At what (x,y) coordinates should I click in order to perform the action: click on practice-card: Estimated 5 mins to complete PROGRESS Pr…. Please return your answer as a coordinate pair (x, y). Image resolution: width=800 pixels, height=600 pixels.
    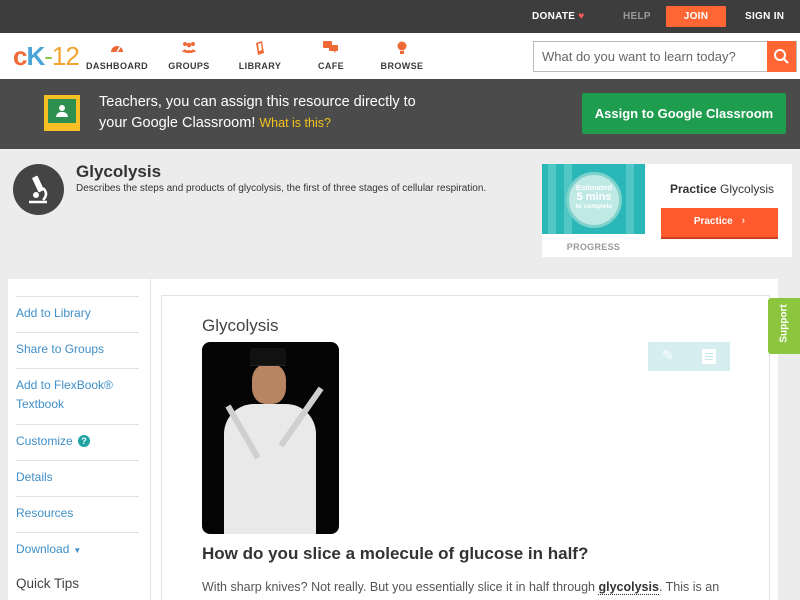
    Looking at the image, I should click on (667, 210).